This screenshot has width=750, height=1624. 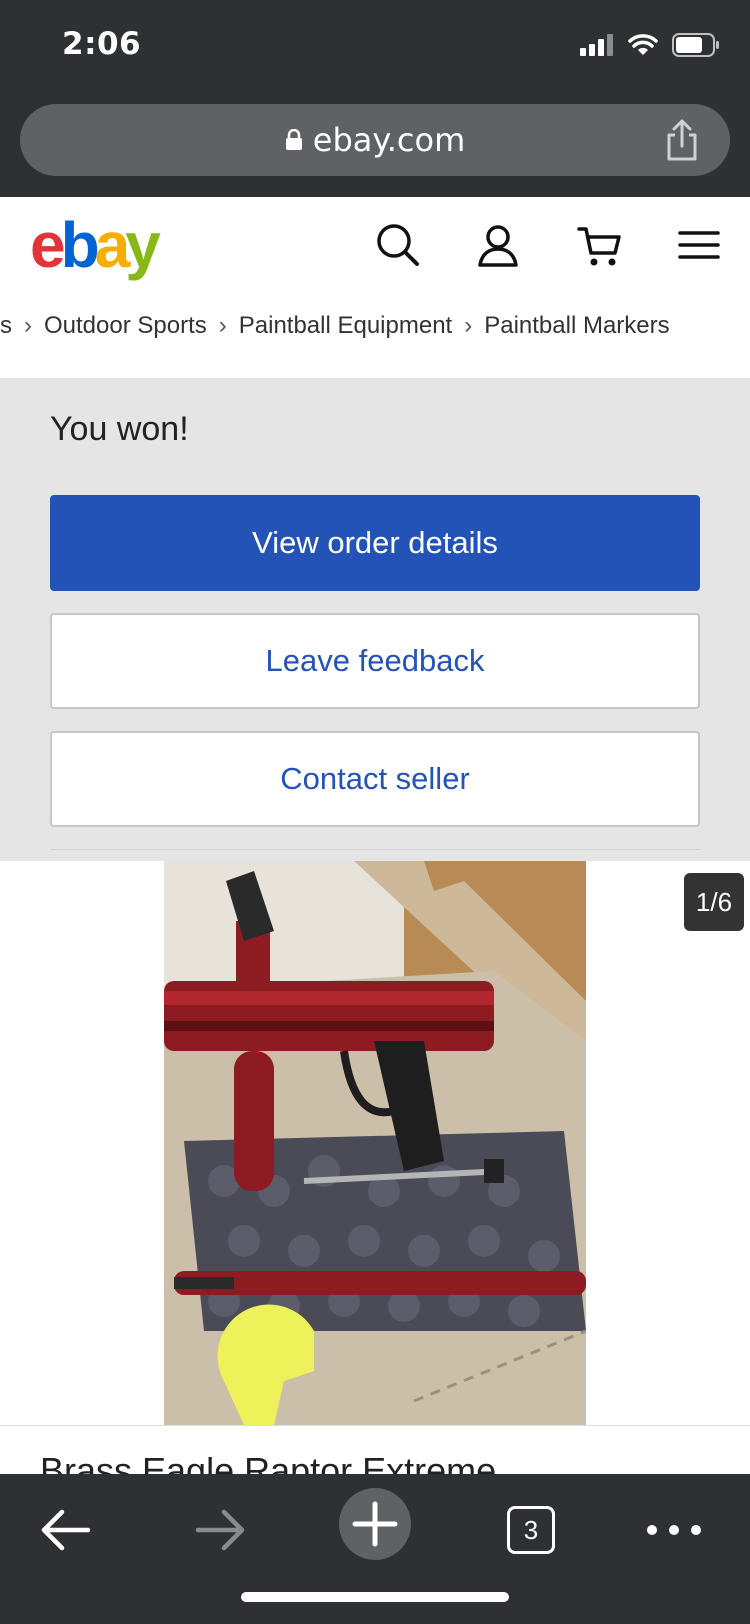 I want to click on signal-icon, so click(x=596, y=45).